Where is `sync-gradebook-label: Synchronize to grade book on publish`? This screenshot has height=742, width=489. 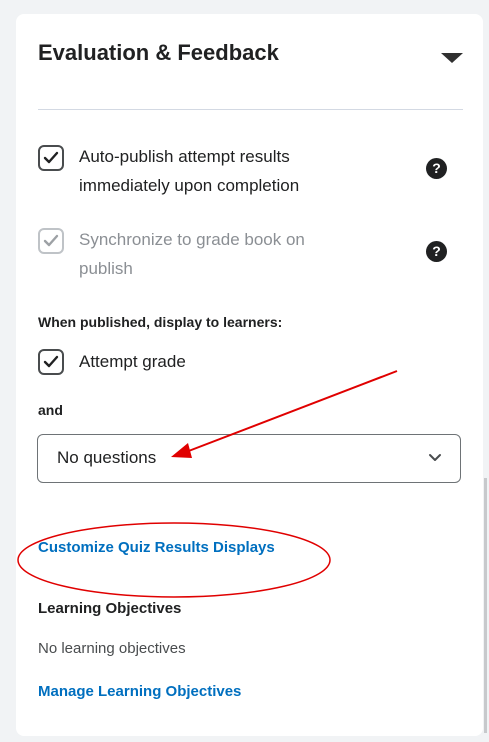
sync-gradebook-label: Synchronize to grade book on publish is located at coordinates (192, 254).